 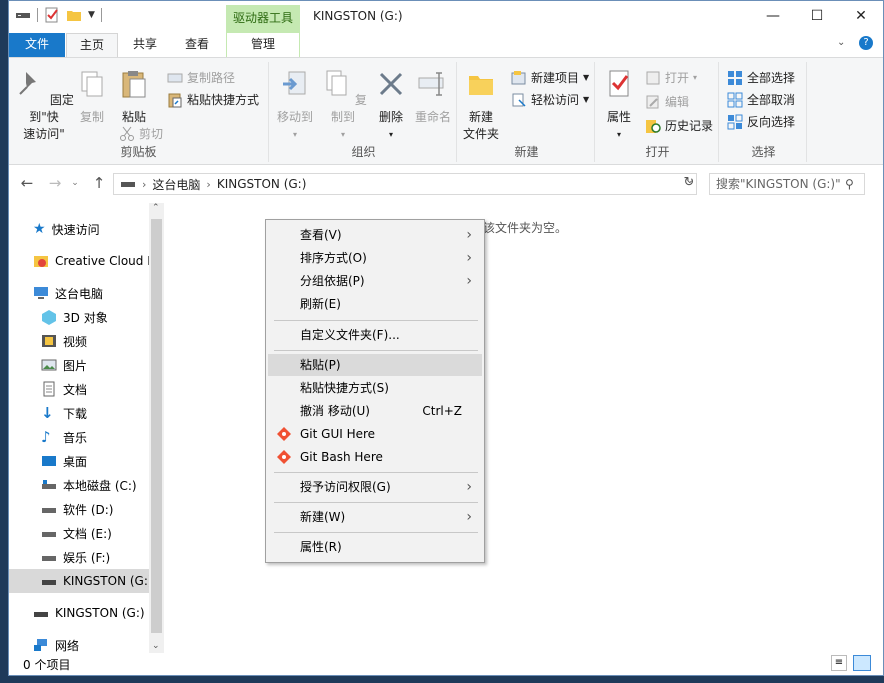 I want to click on nav-item-videos: 视频, so click(x=79, y=341).